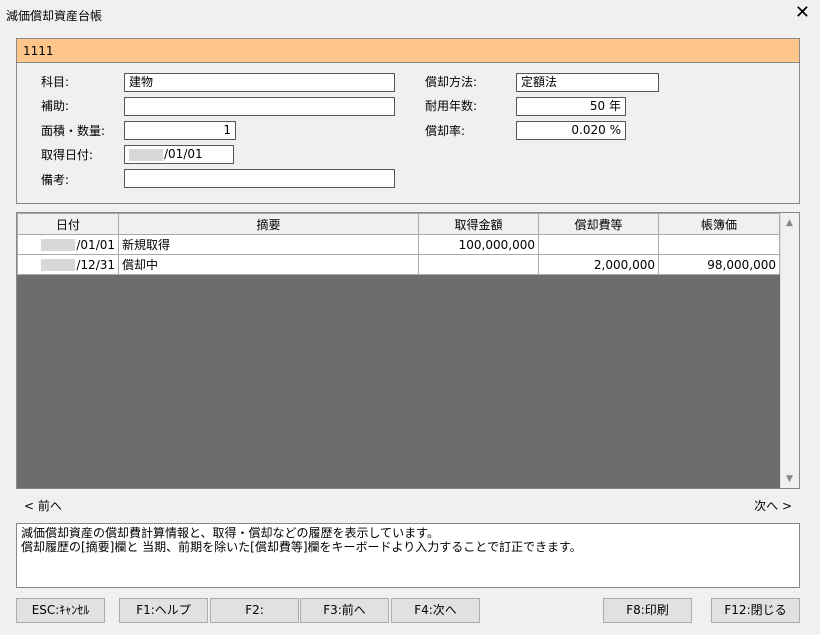 The image size is (820, 635). What do you see at coordinates (755, 610) in the screenshot?
I see `f12-close-button: F12:閉じる` at bounding box center [755, 610].